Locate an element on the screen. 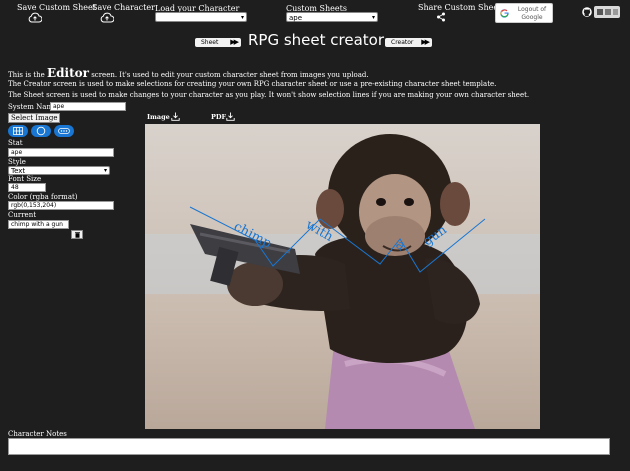  rectangle-tool-button is located at coordinates (18, 131).